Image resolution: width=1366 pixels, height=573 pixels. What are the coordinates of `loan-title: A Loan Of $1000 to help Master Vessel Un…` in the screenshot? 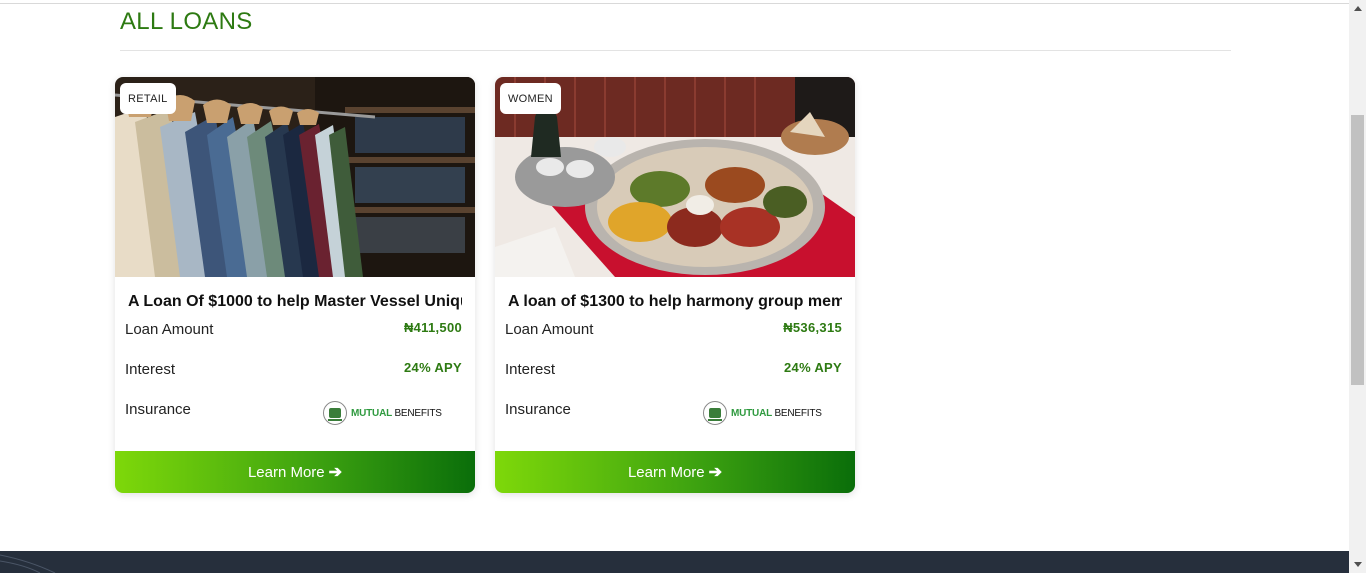 It's located at (295, 302).